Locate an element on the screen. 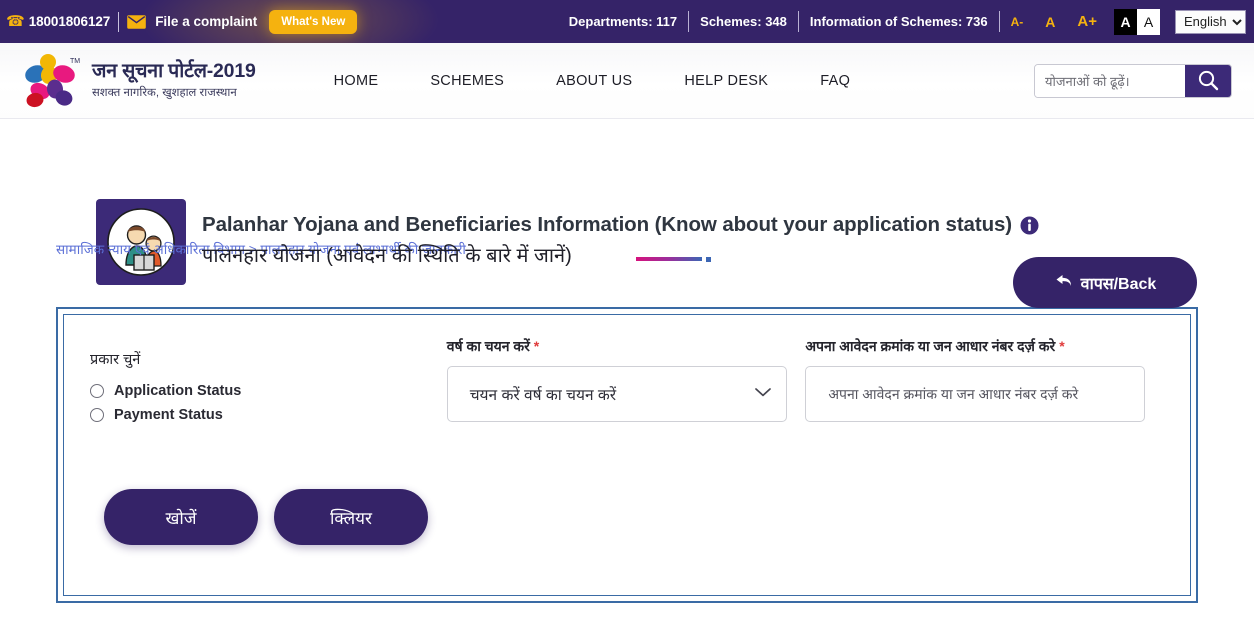 This screenshot has width=1254, height=634. stat-information-of-schemes: Information of Schemes: 736 is located at coordinates (898, 21).